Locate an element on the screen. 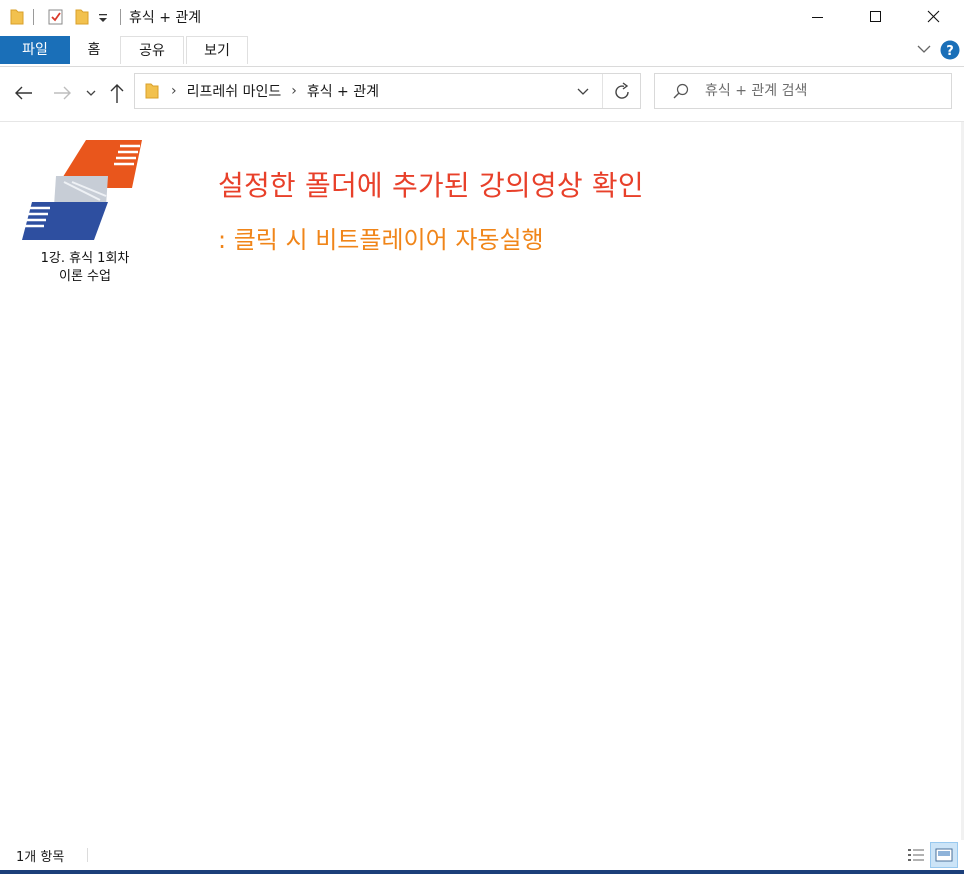 The width and height of the screenshot is (964, 874). navigation-divider is located at coordinates (482, 121).